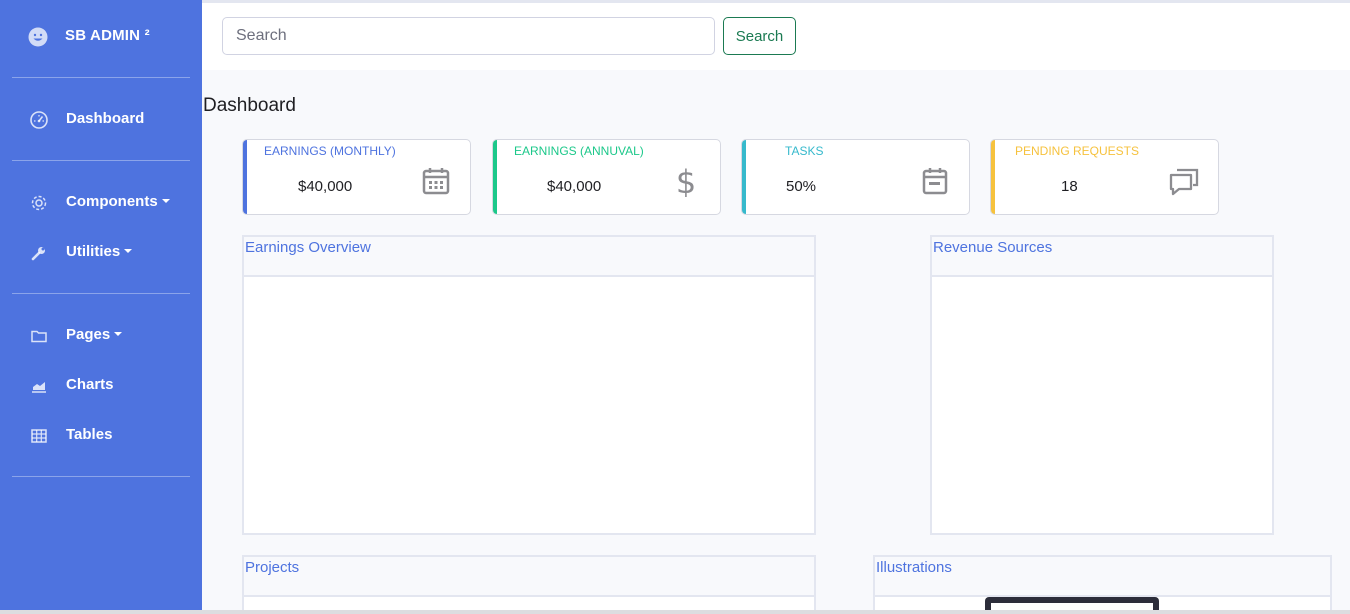 The width and height of the screenshot is (1350, 614). I want to click on dollar-icon: $, so click(686, 181).